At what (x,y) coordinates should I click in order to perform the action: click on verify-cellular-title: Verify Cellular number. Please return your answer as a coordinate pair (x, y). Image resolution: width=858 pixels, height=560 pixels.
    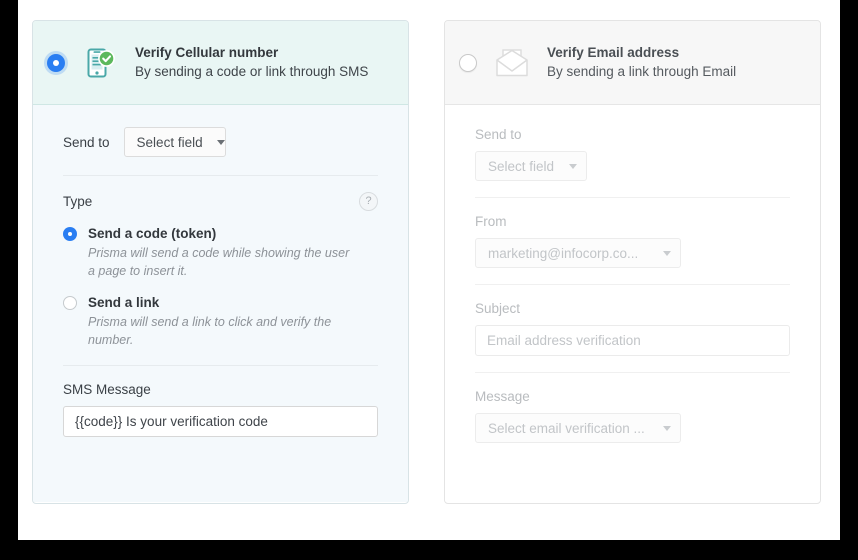
    Looking at the image, I should click on (207, 52).